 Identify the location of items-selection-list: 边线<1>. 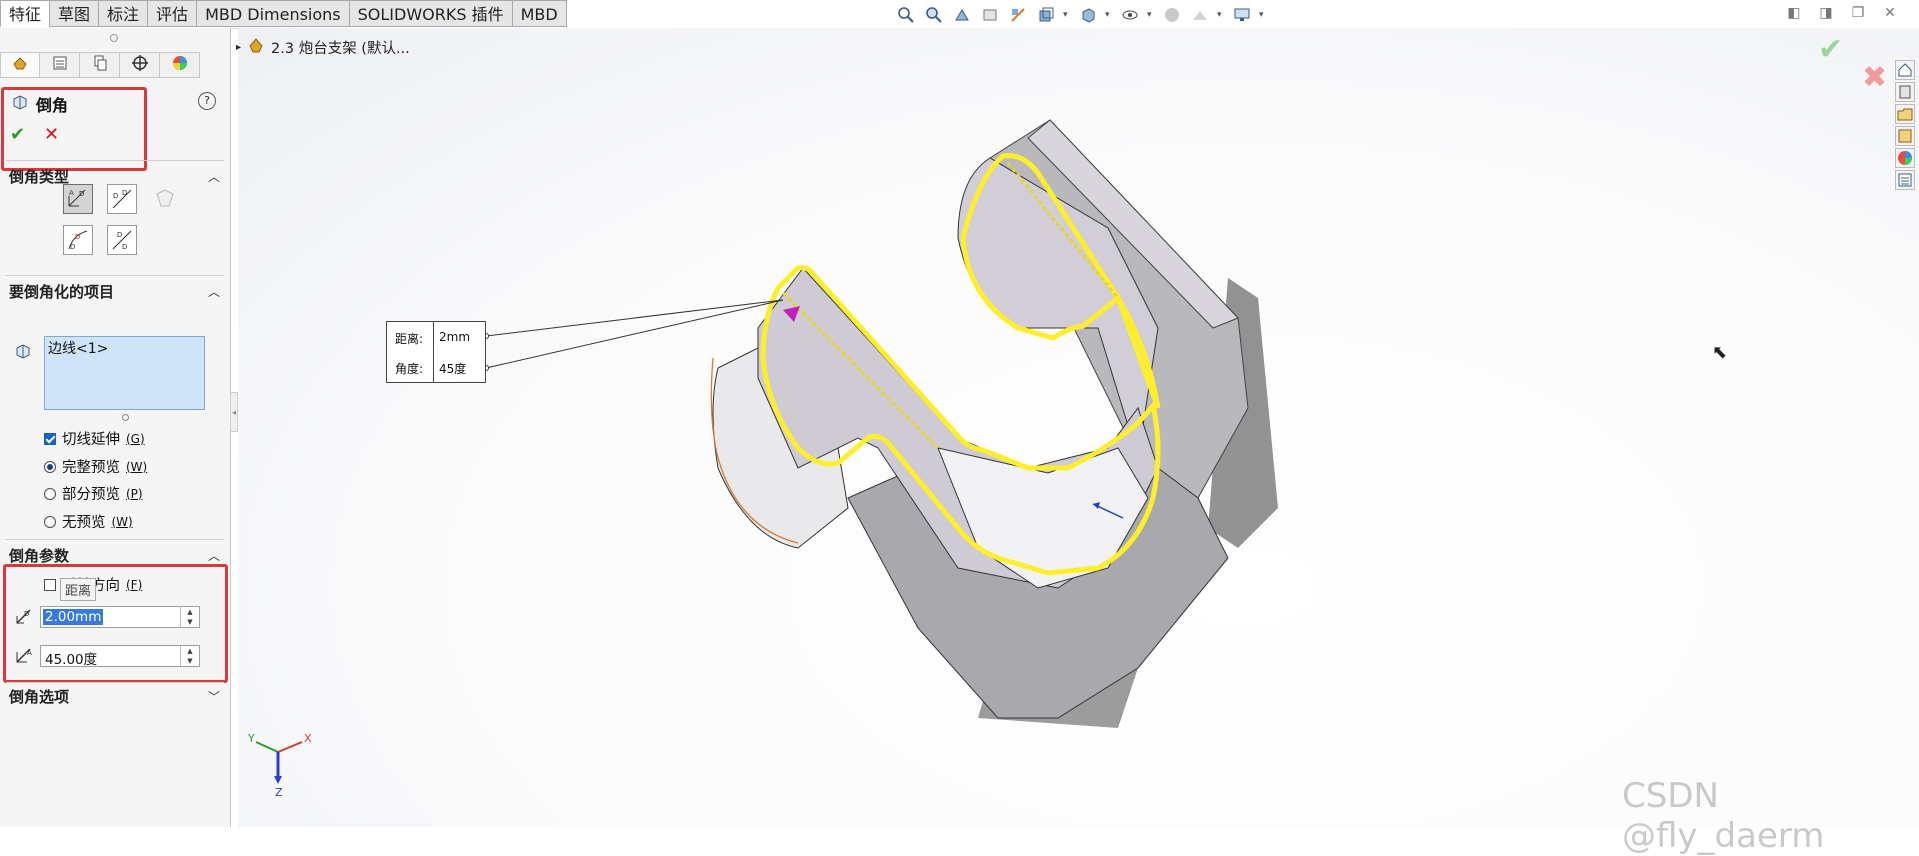
(124, 373).